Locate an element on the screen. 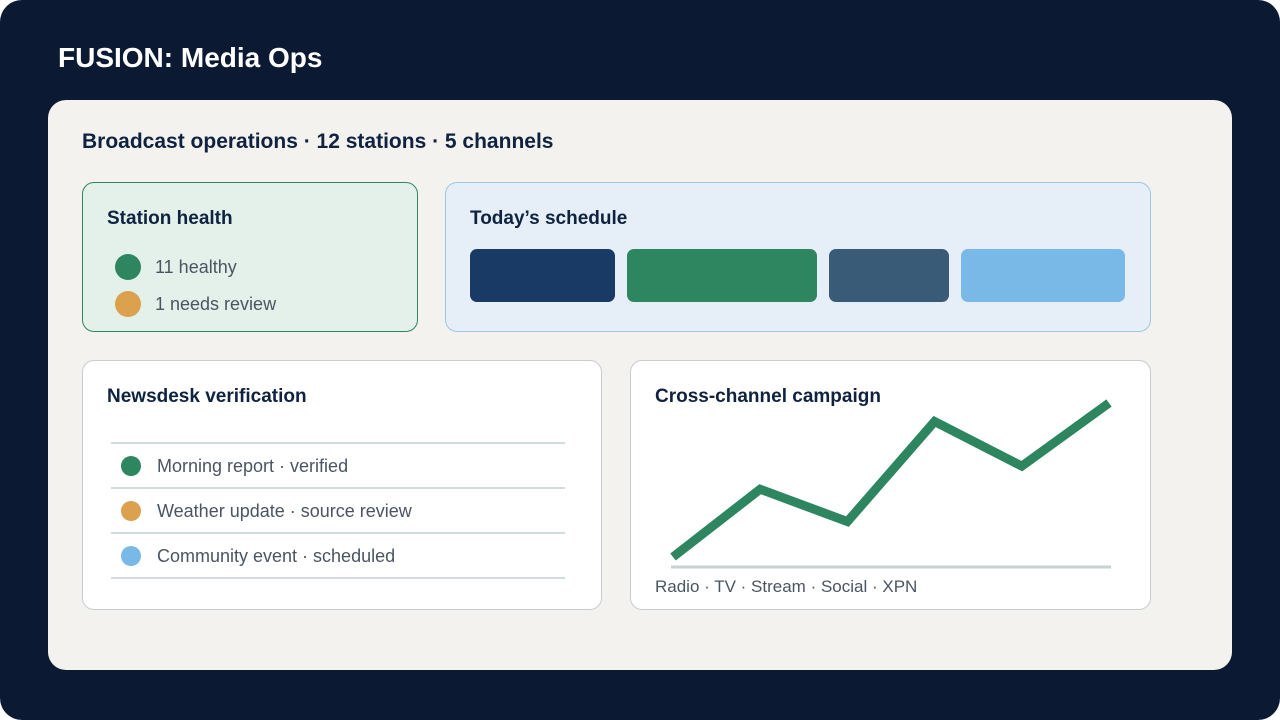 Image resolution: width=1280 pixels, height=720 pixels. campaign-trend-chart is located at coordinates (891, 484).